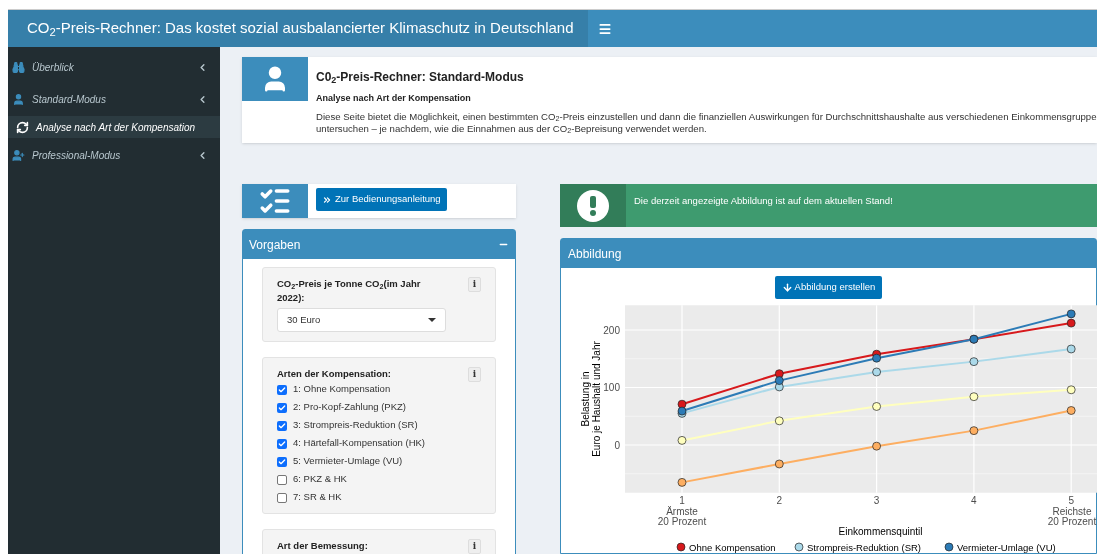  What do you see at coordinates (595, 254) in the screenshot?
I see `panel-title: Abbildung` at bounding box center [595, 254].